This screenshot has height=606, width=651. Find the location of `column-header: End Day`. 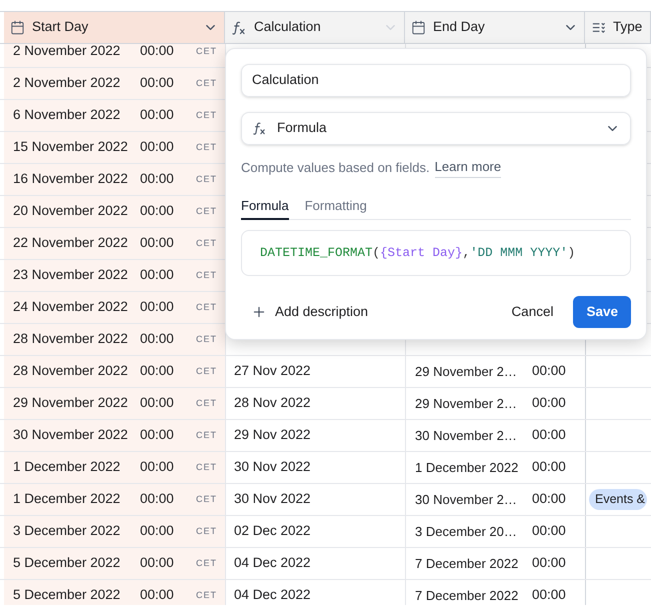

column-header: End Day is located at coordinates (495, 27).